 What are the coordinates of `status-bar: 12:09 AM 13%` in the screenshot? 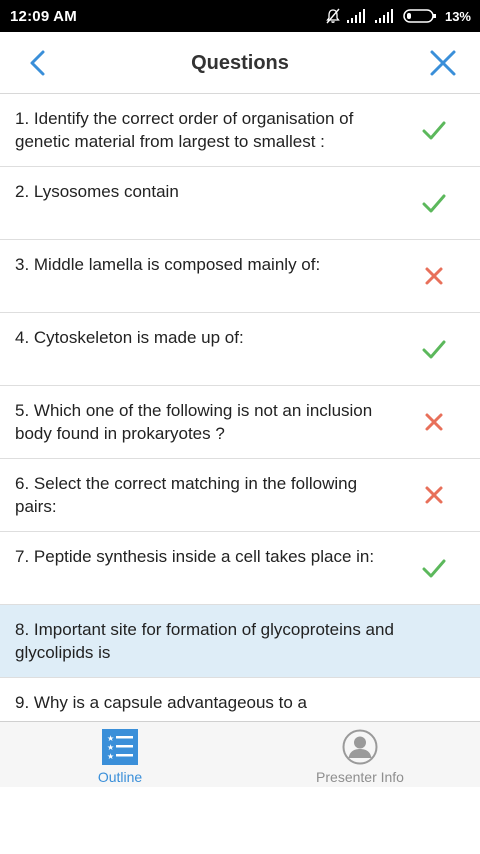 It's located at (240, 16).